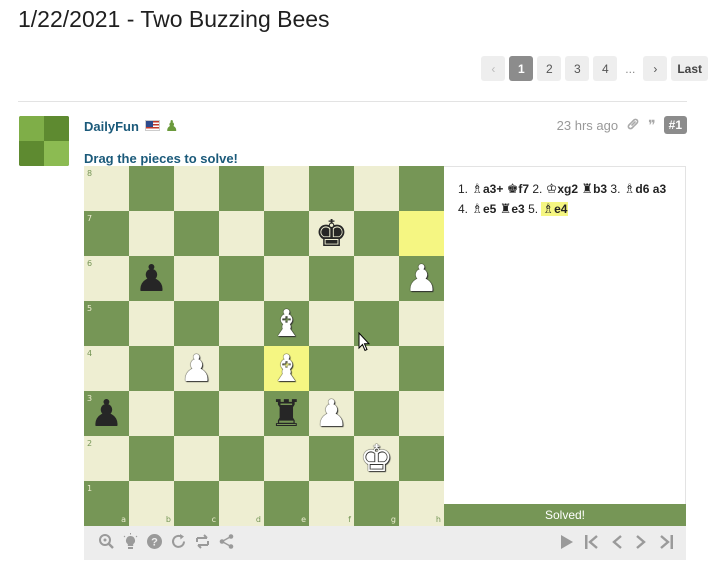  Describe the element at coordinates (286, 278) in the screenshot. I see `square-e6` at that location.